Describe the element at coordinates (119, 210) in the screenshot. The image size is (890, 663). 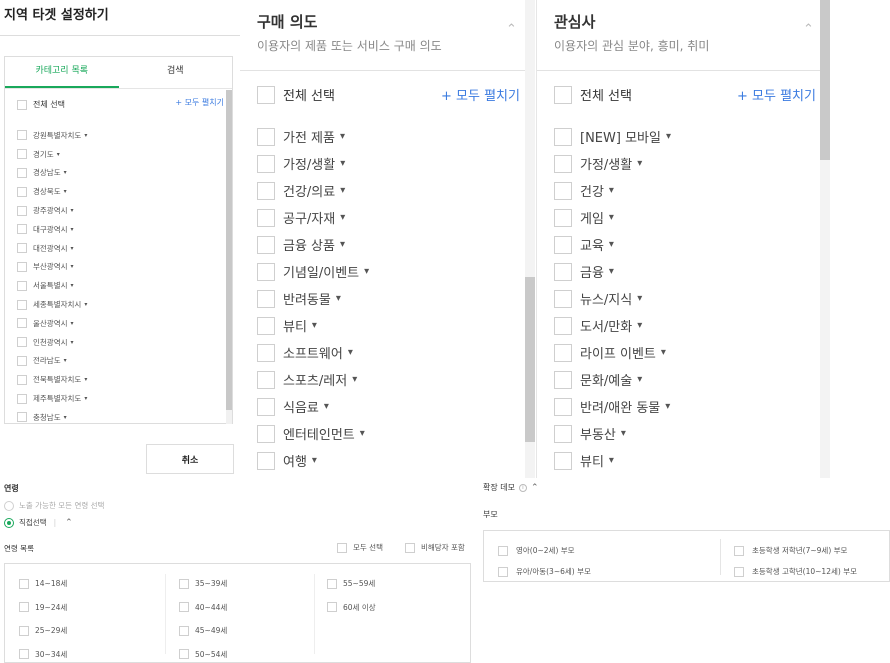
I see `region-item: 광주광역시 ▾` at that location.